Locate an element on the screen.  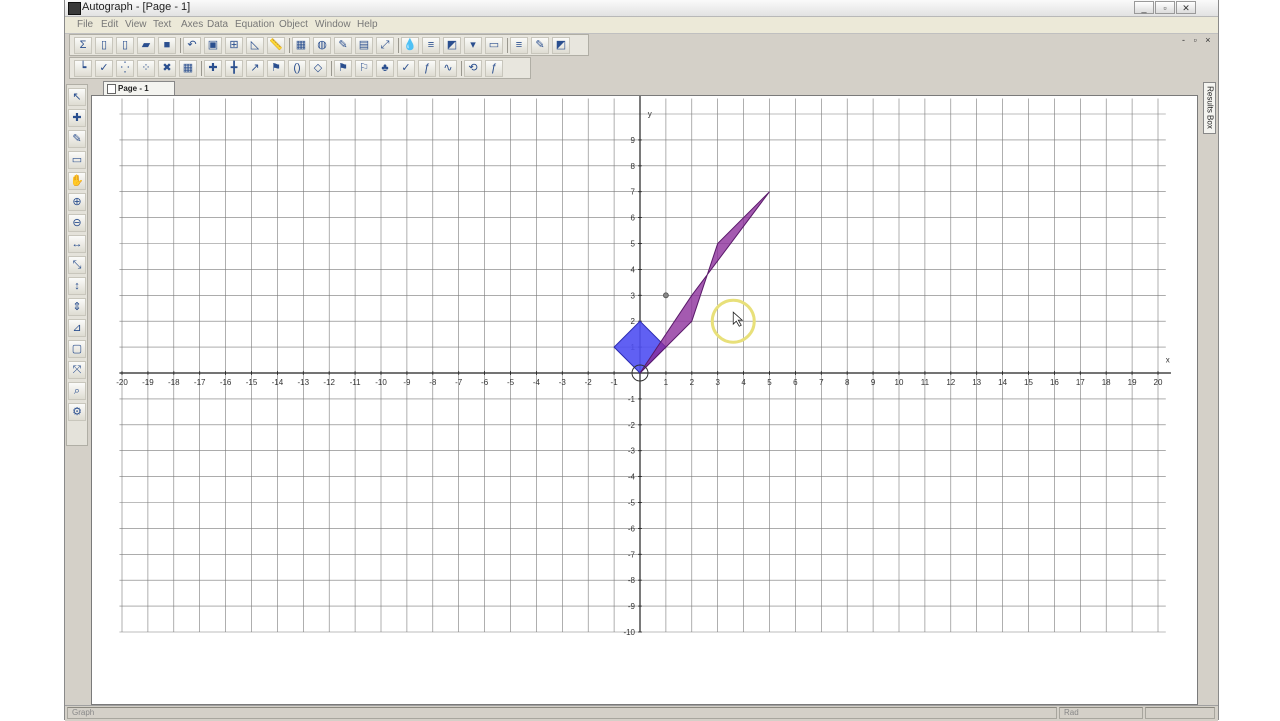
maximize-button: ▫ is located at coordinates (1165, 7).